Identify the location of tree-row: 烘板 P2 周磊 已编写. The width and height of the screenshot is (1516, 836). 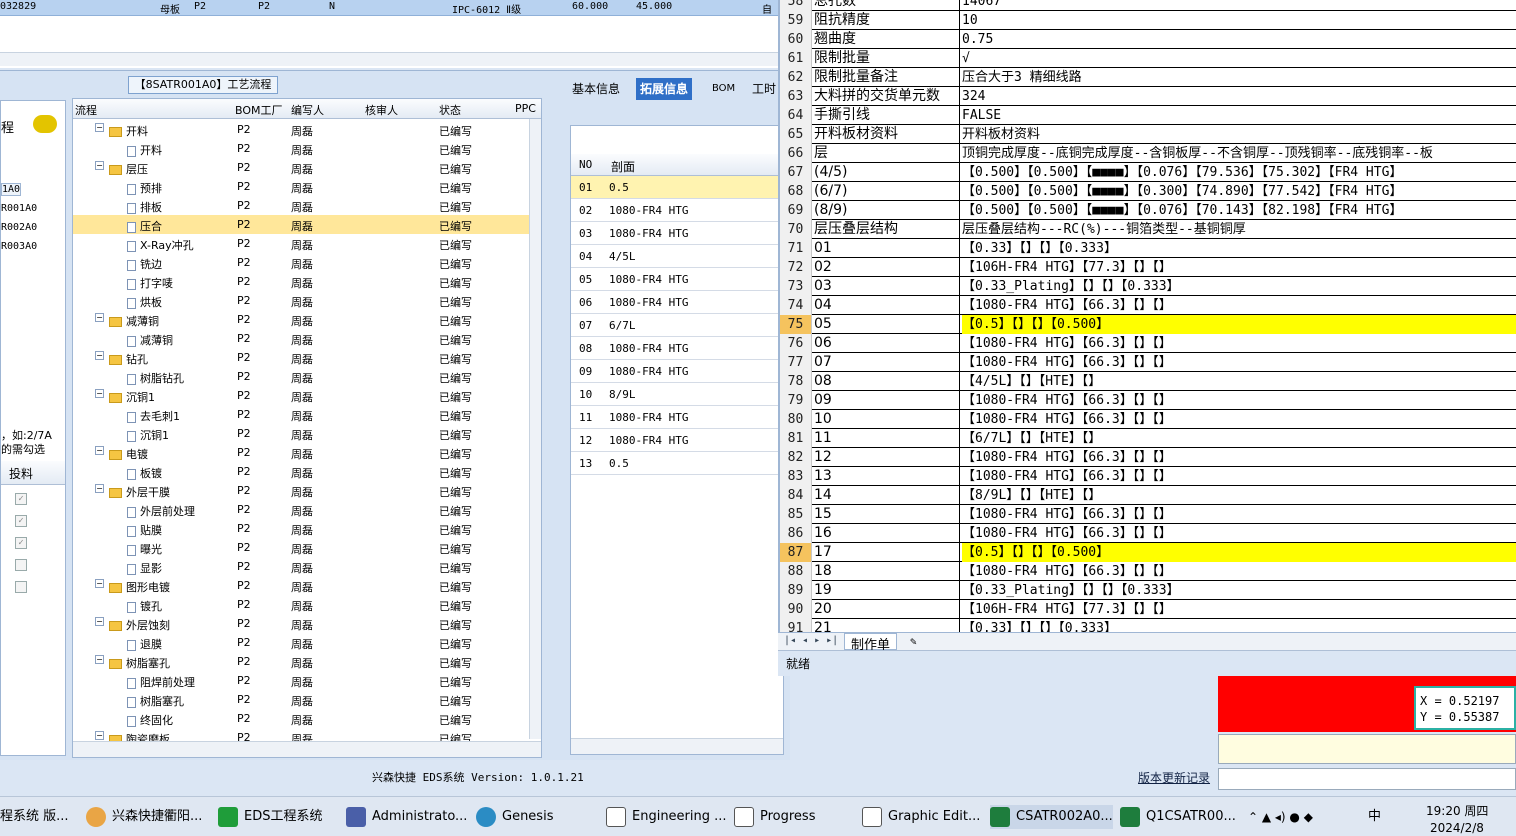
(306, 300).